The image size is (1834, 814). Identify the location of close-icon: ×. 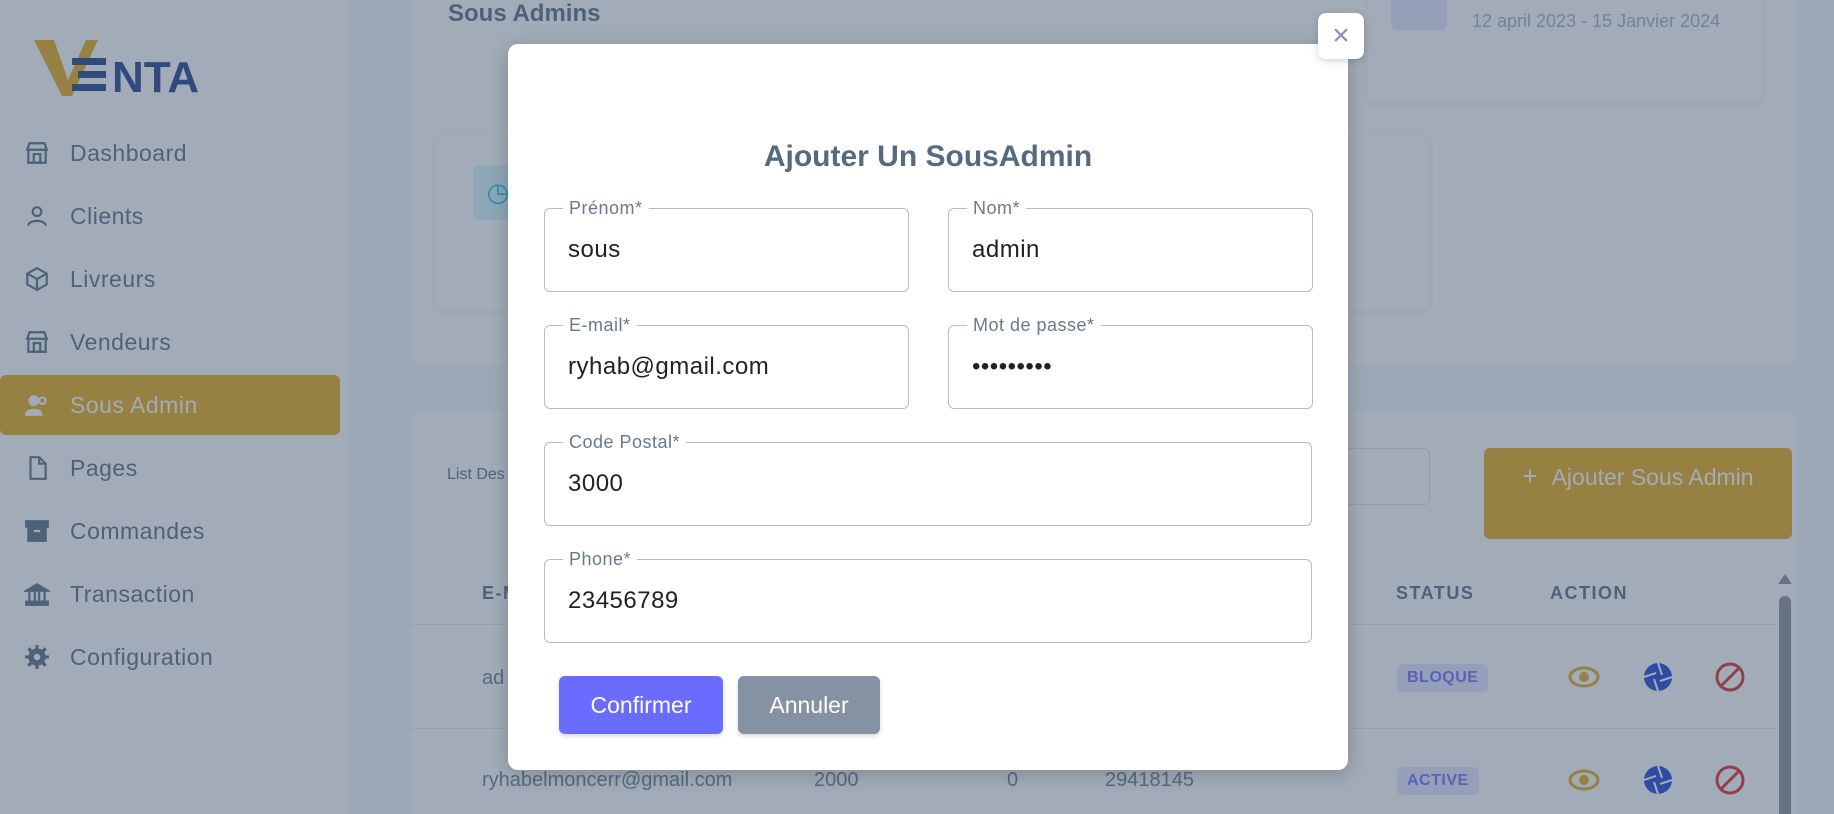
(1341, 35).